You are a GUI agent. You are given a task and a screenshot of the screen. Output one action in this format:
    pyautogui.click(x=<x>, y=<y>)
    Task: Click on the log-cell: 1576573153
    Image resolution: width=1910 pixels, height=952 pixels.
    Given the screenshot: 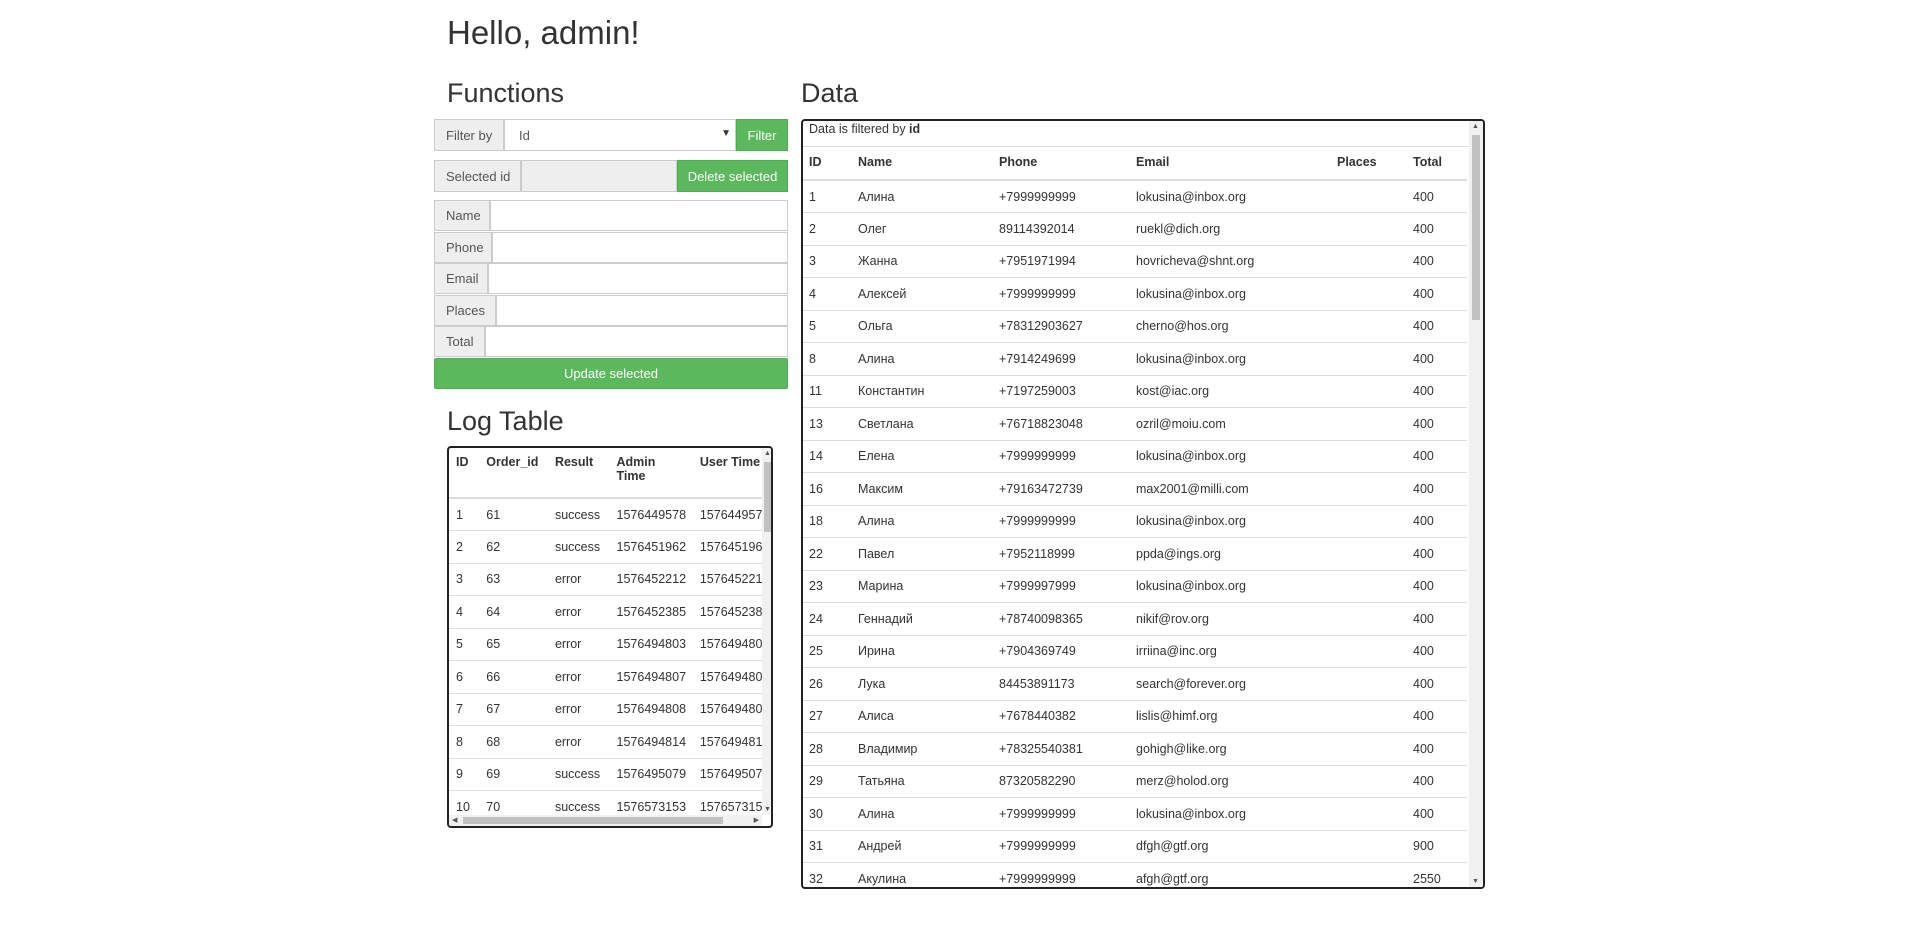 What is the action you would take?
    pyautogui.click(x=727, y=802)
    